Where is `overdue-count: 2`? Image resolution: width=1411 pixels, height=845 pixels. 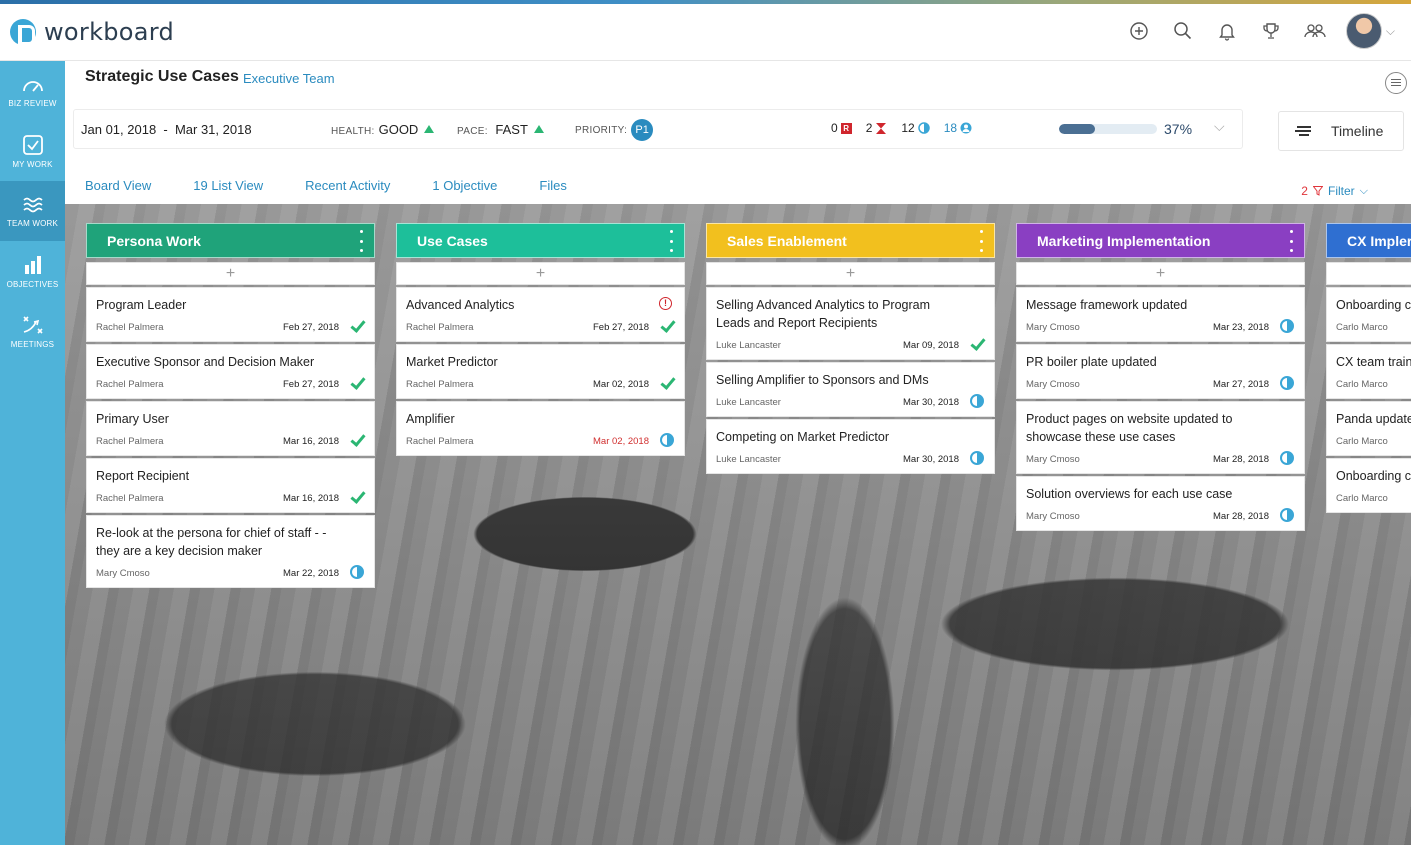 overdue-count: 2 is located at coordinates (877, 128).